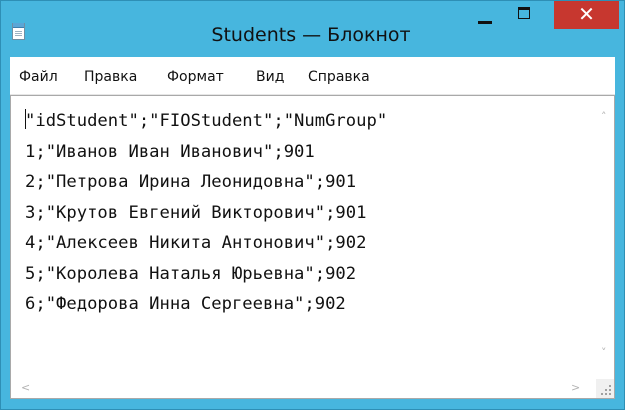  I want to click on menu-bar: Файл Правка Формат Вид Справка, so click(312, 76).